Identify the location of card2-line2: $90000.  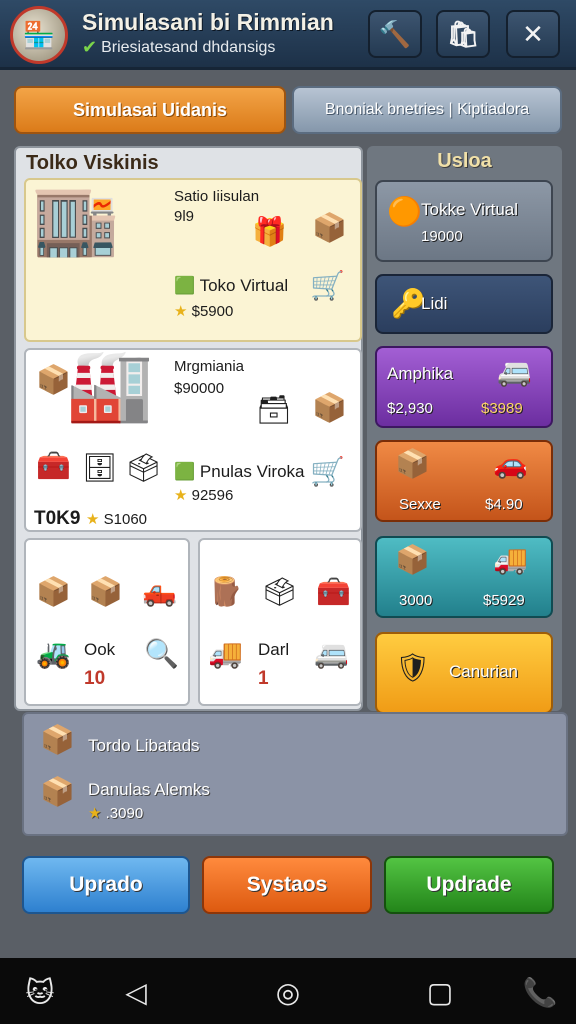
(199, 388).